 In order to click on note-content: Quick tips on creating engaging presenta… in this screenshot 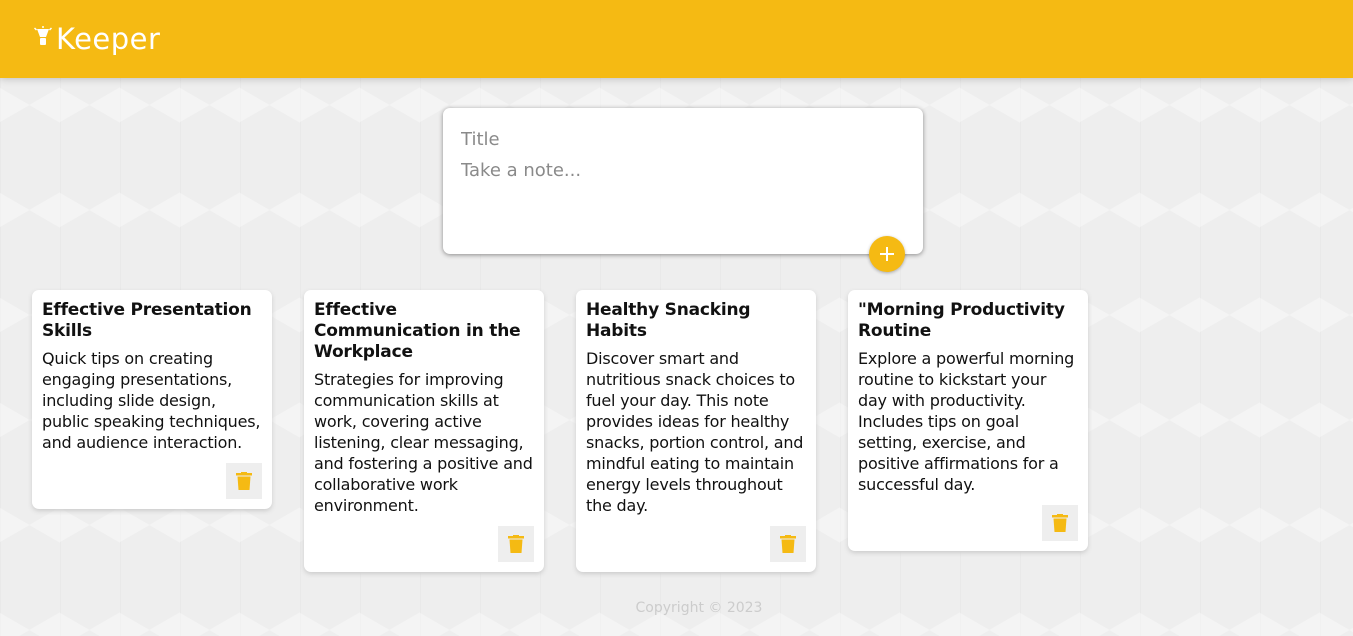, I will do `click(154, 400)`.